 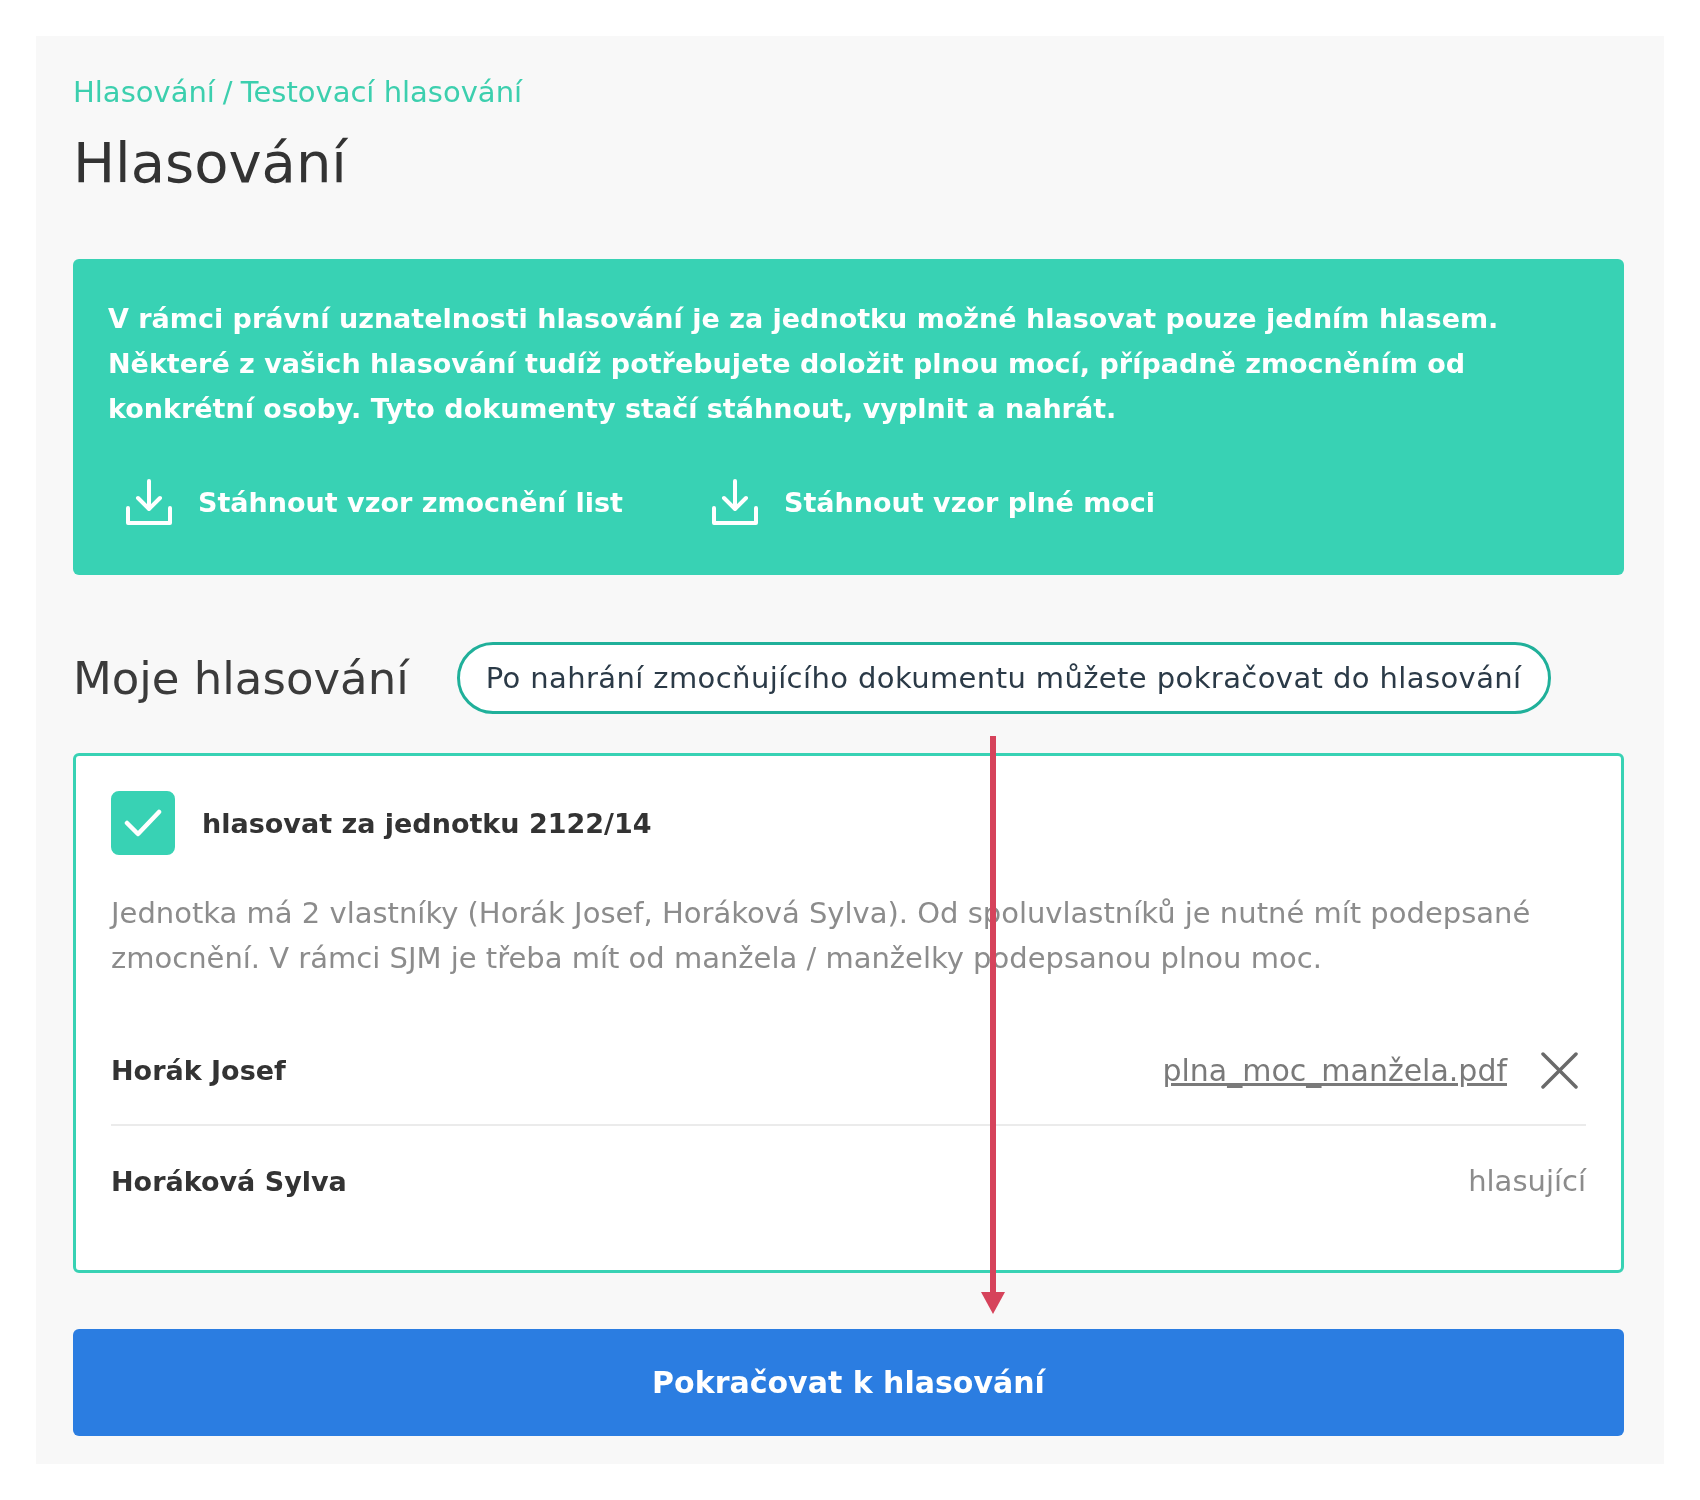 I want to click on section-title: Moje hlasování, so click(x=241, y=678).